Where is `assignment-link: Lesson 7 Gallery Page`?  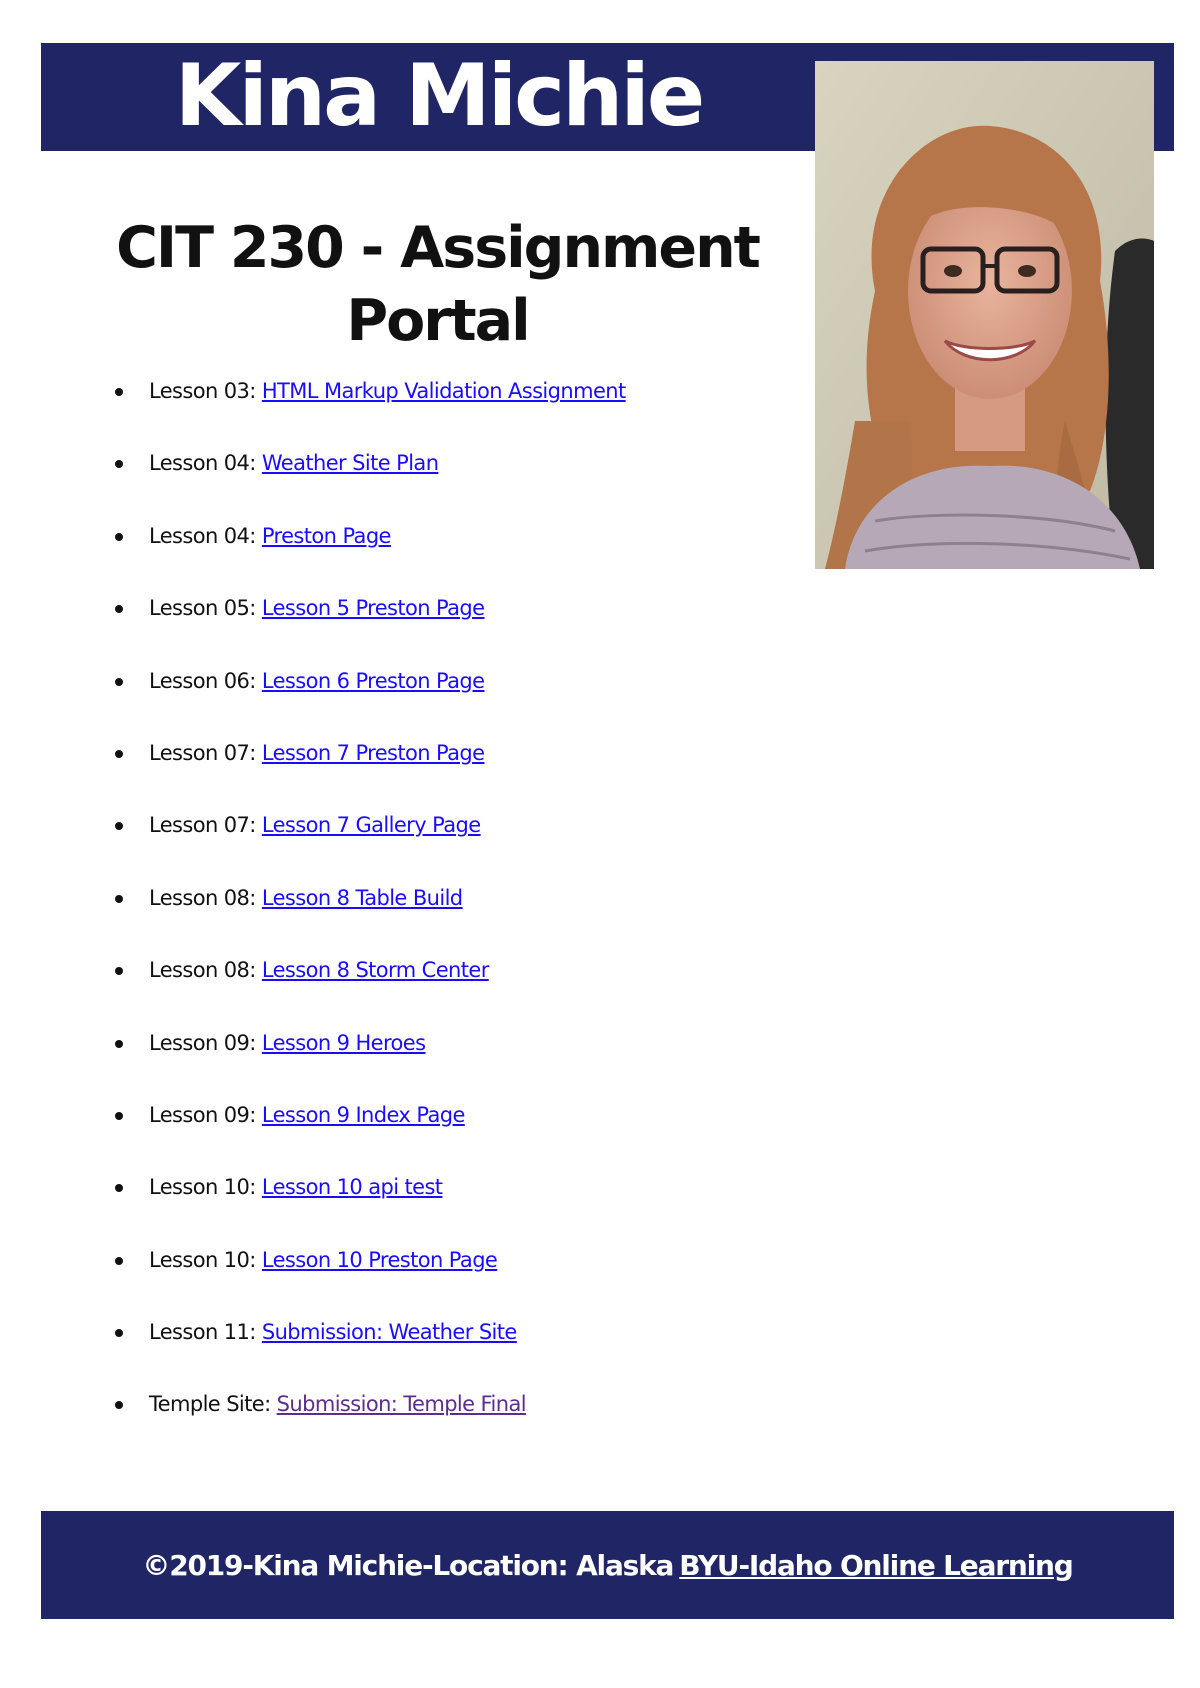
assignment-link: Lesson 7 Gallery Page is located at coordinates (371, 825).